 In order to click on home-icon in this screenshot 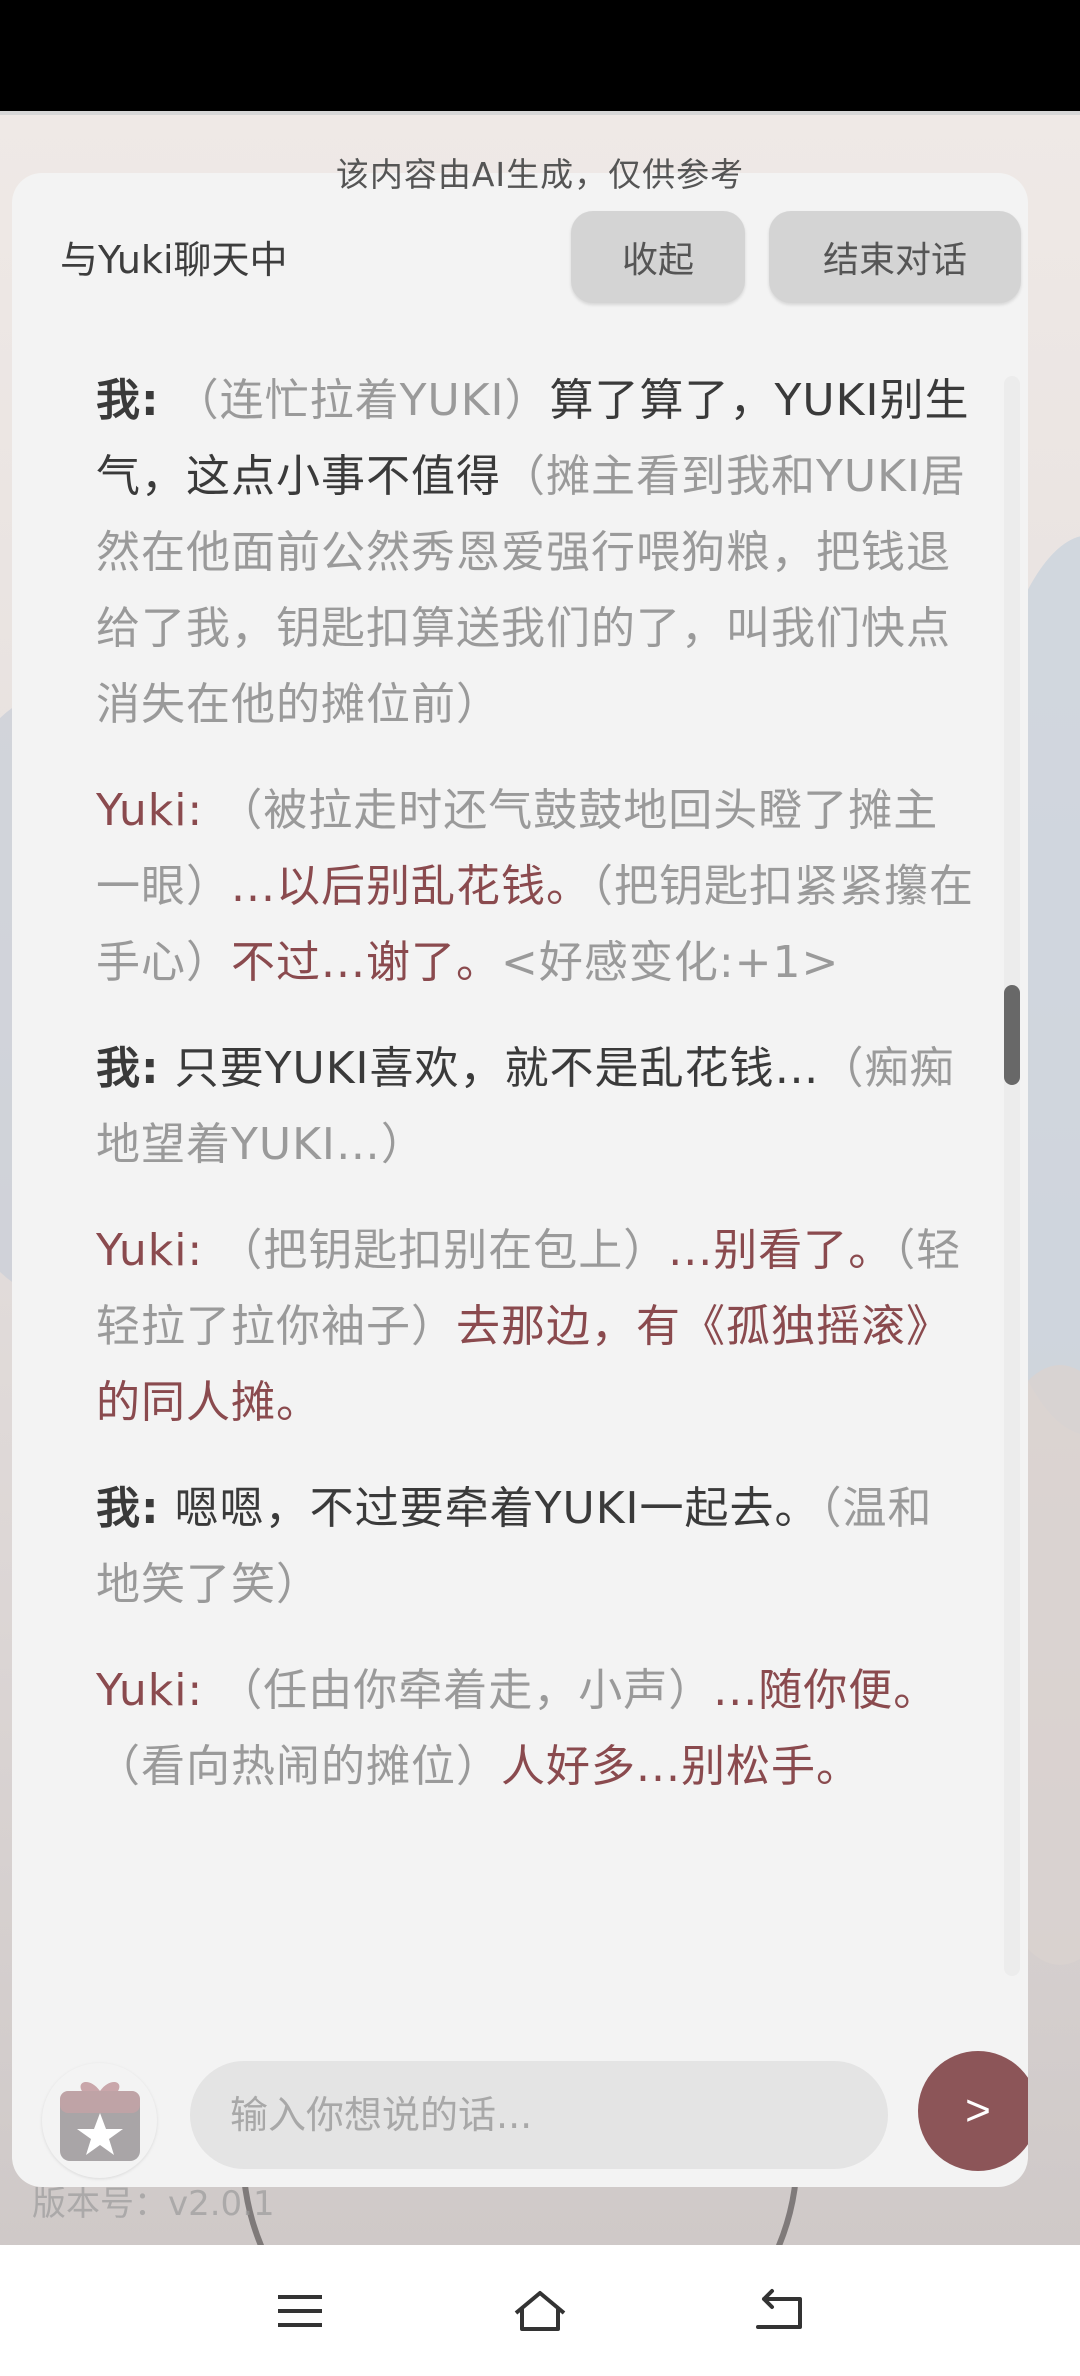, I will do `click(540, 2311)`.